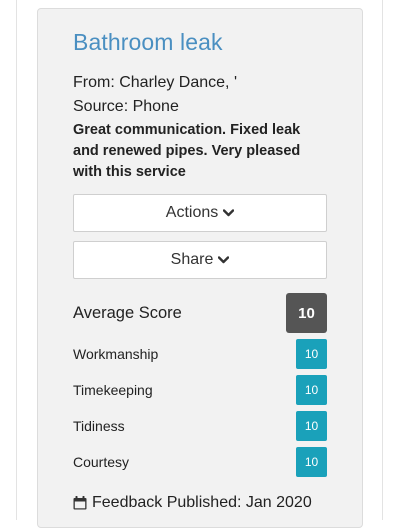  Describe the element at coordinates (99, 426) in the screenshot. I see `score-label-tidiness: Tidiness` at that location.